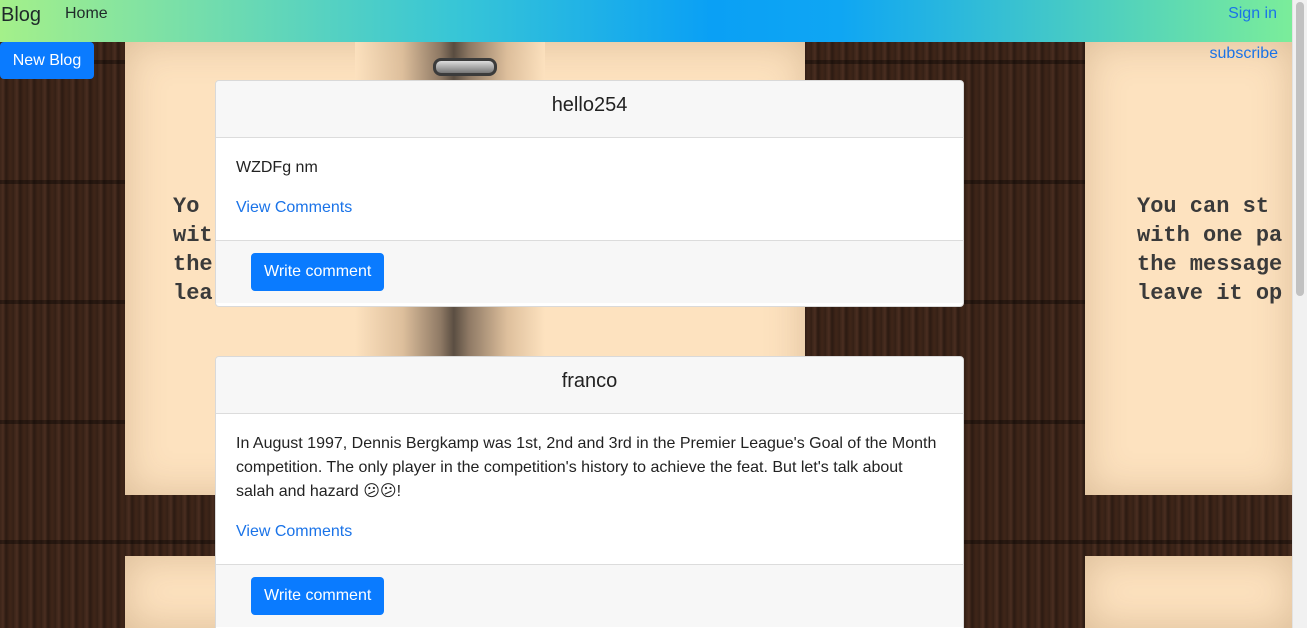  Describe the element at coordinates (86, 14) in the screenshot. I see `nav-home-link: Home` at that location.